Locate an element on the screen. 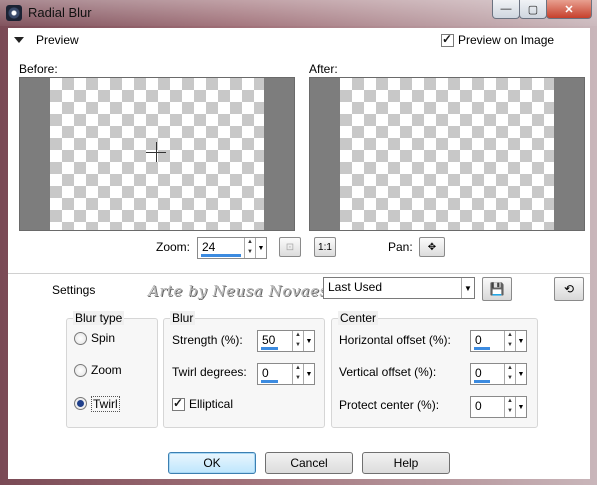 Image resolution: width=597 pixels, height=485 pixels. vertical-slider-bar is located at coordinates (482, 381).